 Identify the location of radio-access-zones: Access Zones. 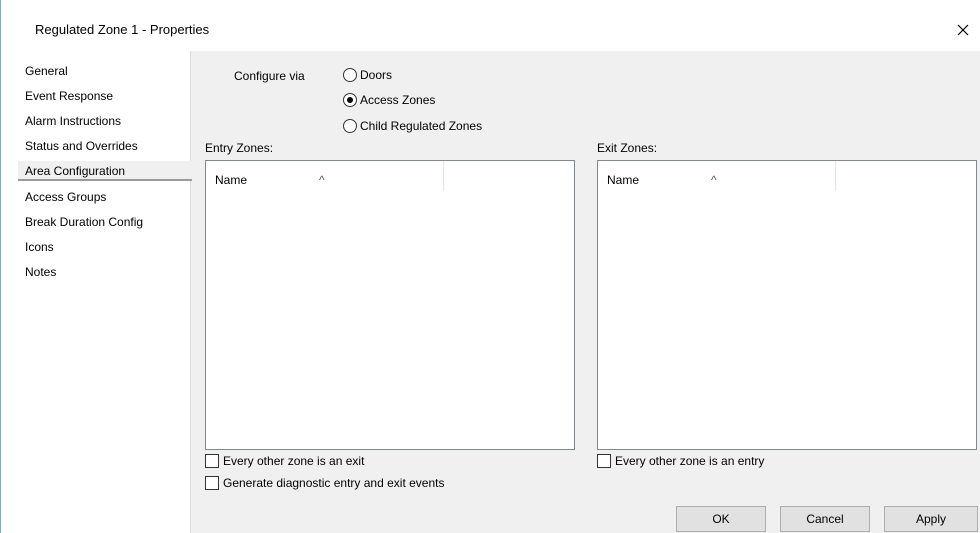
(389, 100).